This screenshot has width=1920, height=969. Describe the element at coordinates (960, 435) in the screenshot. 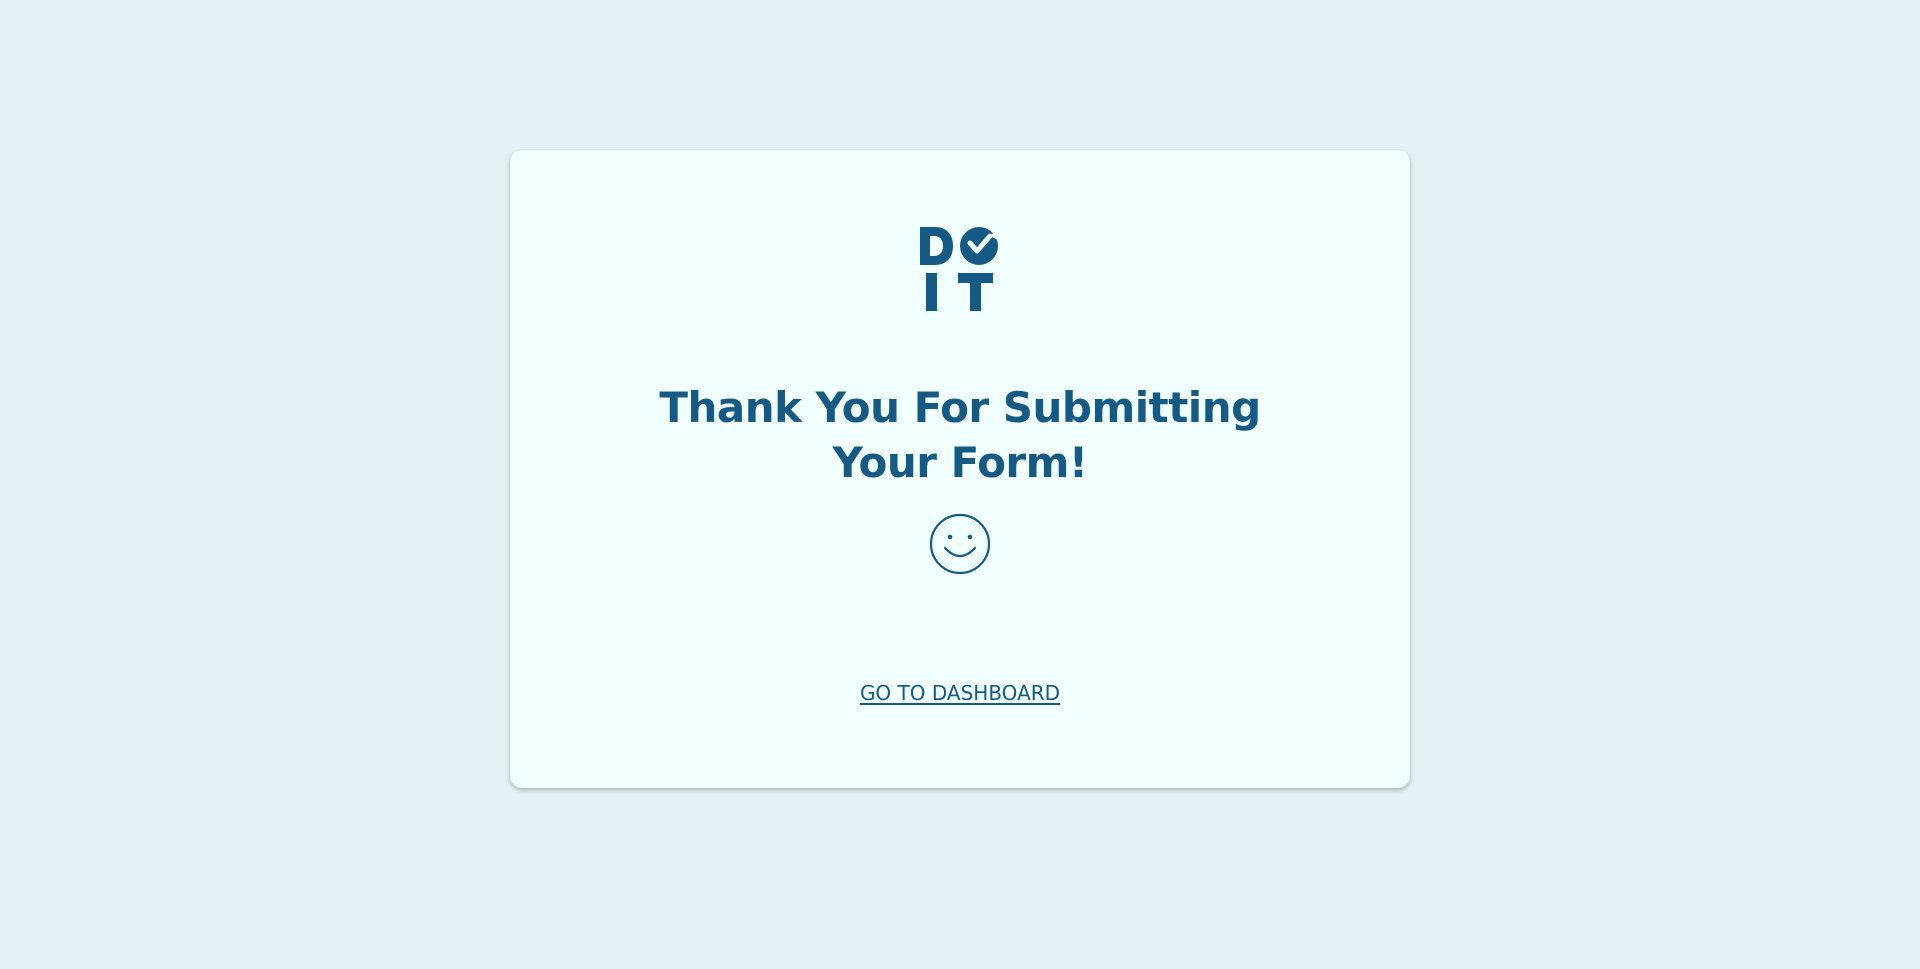

I see `confirmation-title: Thank You For Submitting Your Form!` at that location.